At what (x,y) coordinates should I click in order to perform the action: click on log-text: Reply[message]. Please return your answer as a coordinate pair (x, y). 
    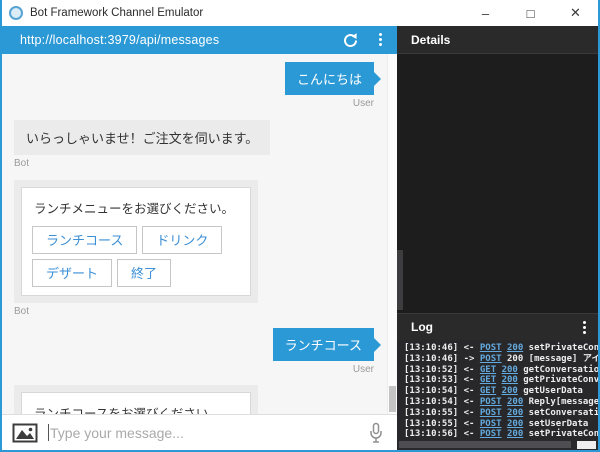
    Looking at the image, I should click on (563, 401).